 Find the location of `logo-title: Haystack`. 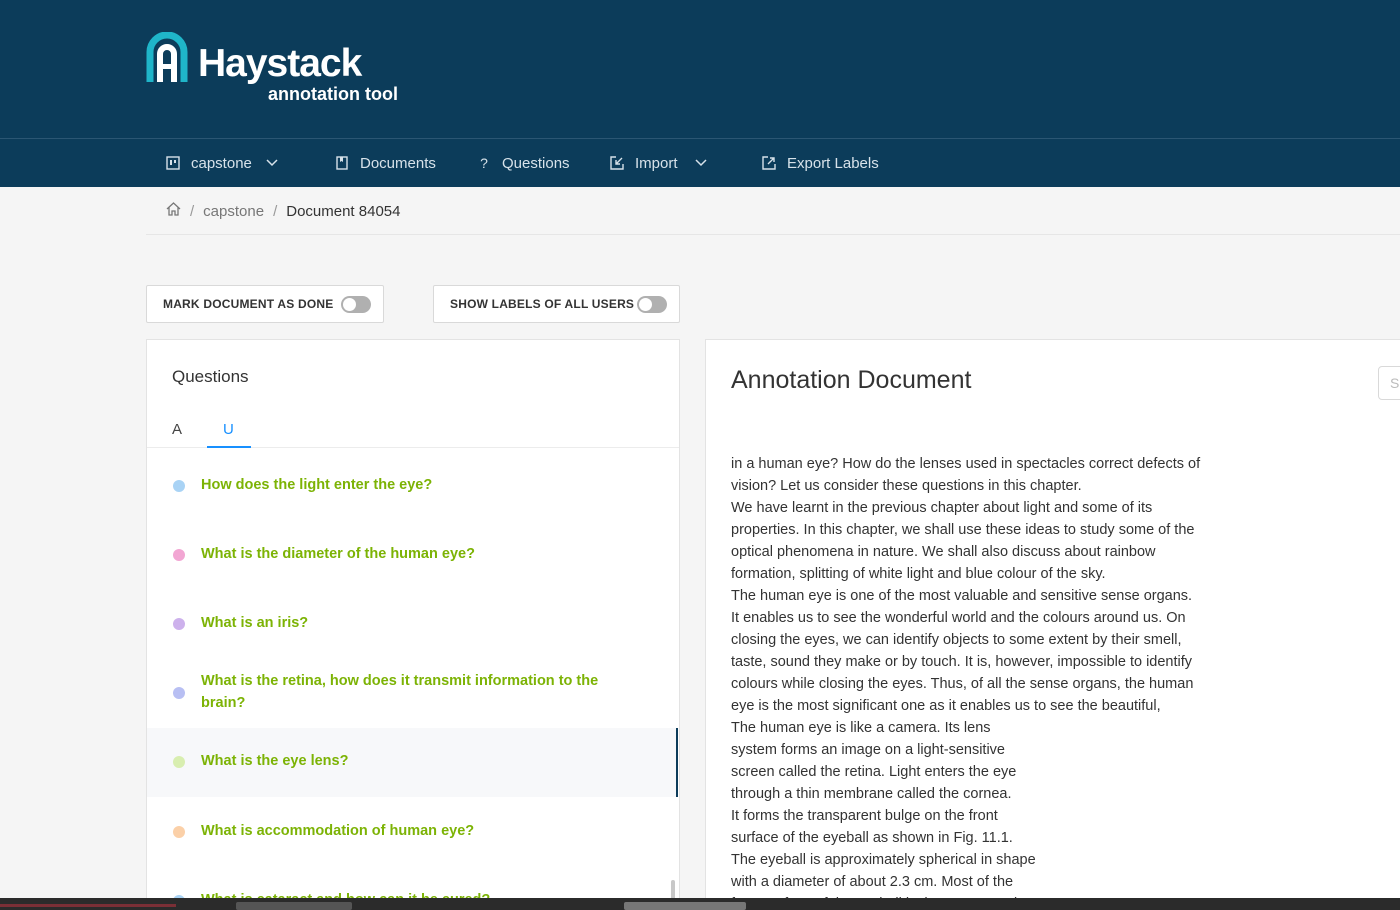

logo-title: Haystack is located at coordinates (280, 63).